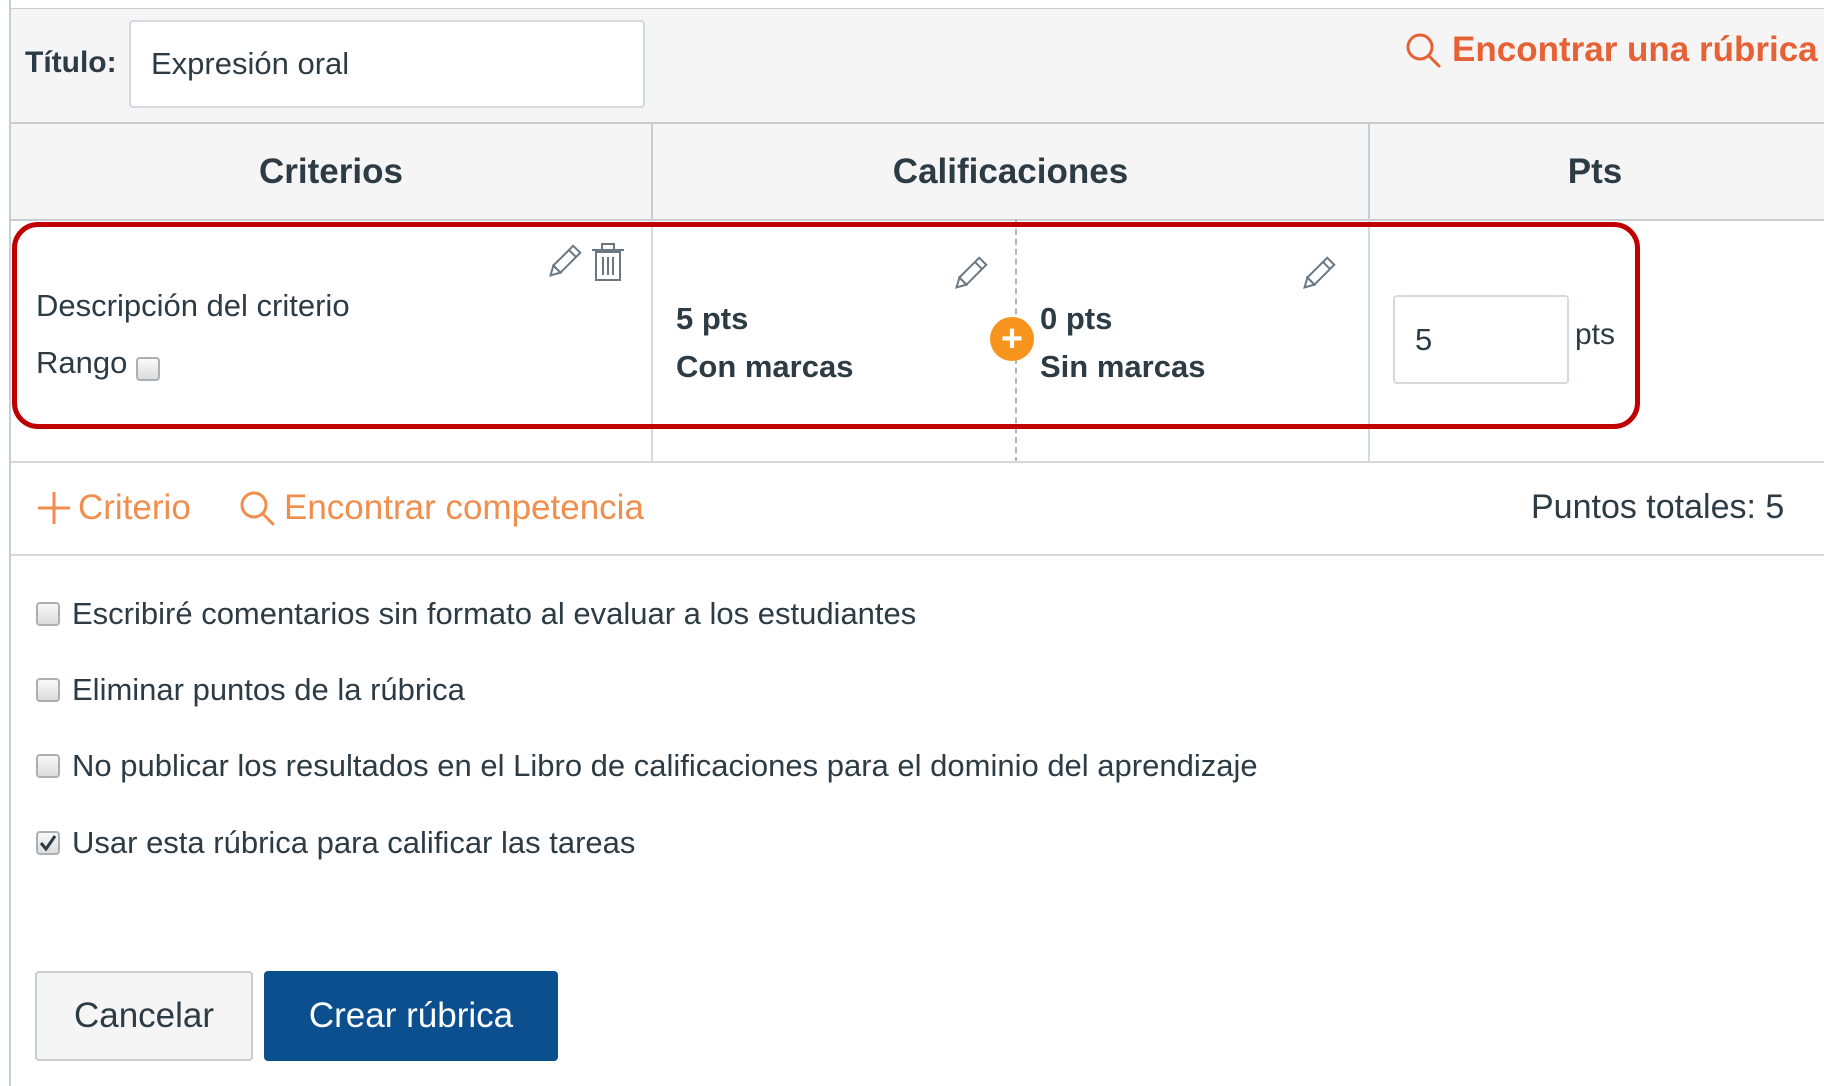 The image size is (1824, 1086). Describe the element at coordinates (411, 1016) in the screenshot. I see `create-rubric-button: Crear rúbrica` at that location.